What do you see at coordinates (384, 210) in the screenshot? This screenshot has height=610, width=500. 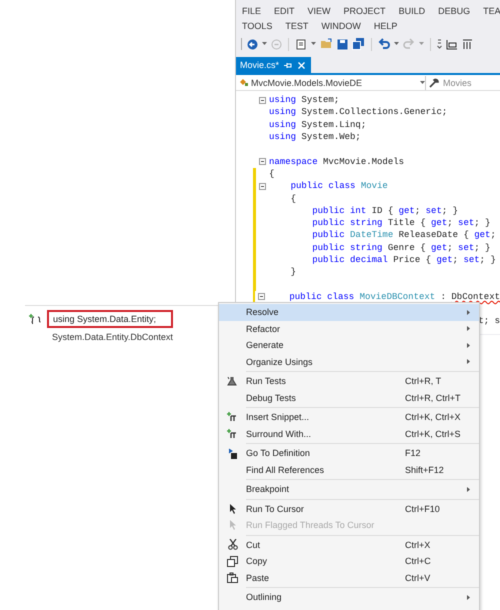 I see `code-line: public int ID { get; set; }` at bounding box center [384, 210].